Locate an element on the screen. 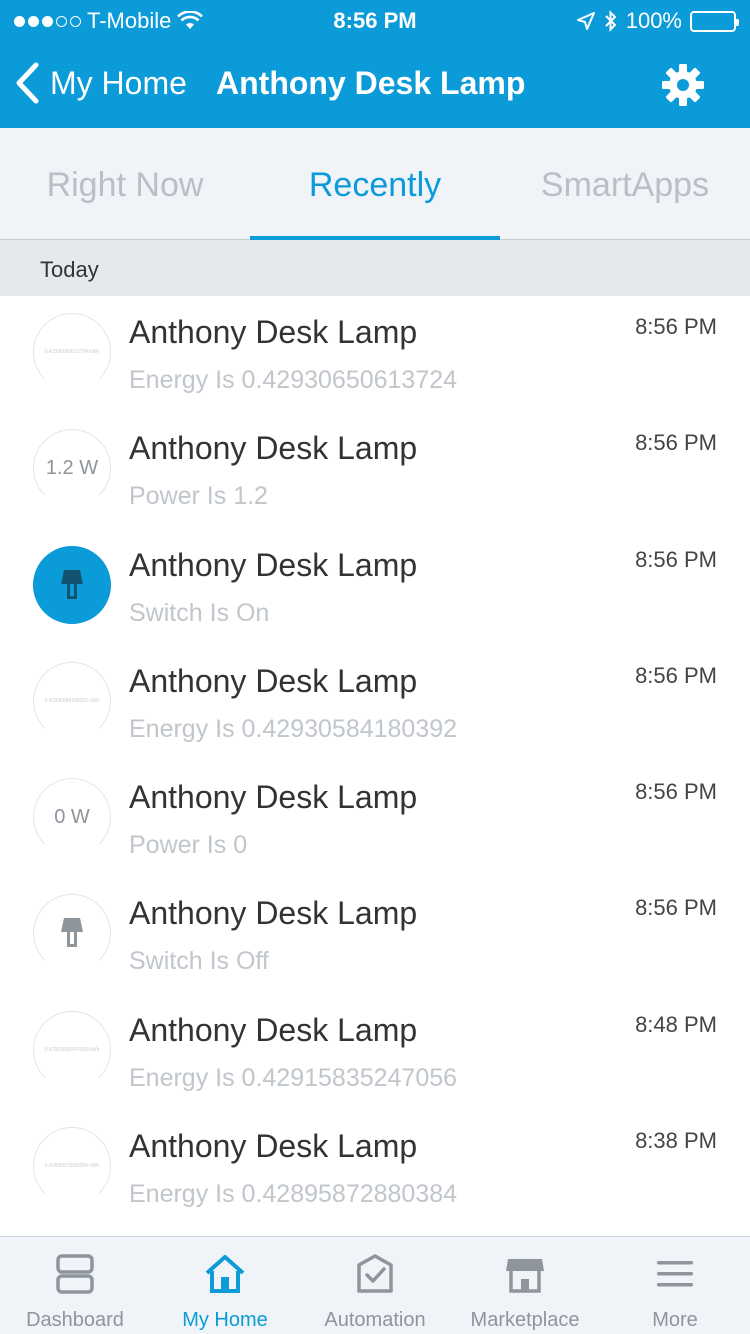 Image resolution: width=750 pixels, height=1334 pixels. tab-recently: Recently is located at coordinates (375, 184).